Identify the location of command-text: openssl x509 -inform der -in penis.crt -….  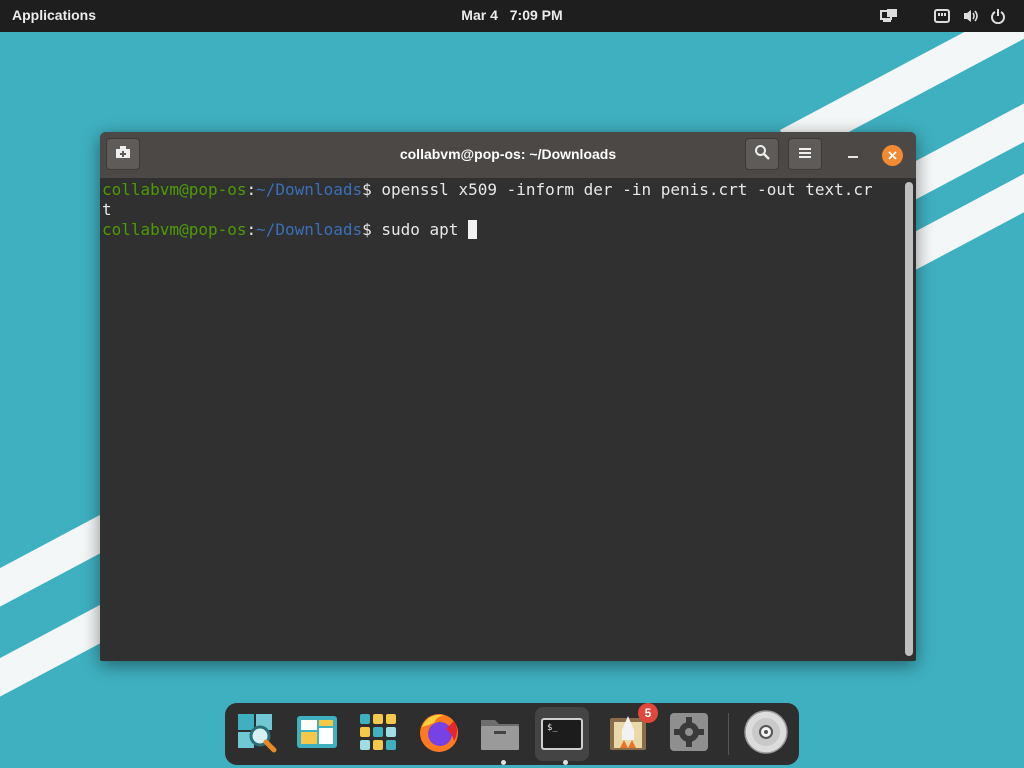
(627, 189).